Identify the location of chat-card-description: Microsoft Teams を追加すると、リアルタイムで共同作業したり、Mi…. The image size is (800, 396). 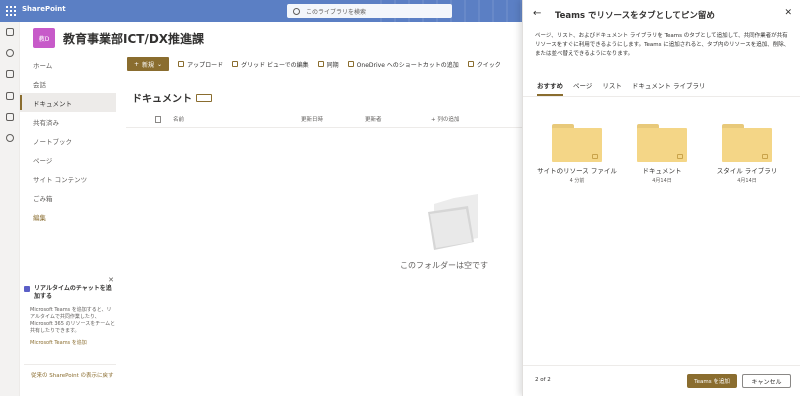
(73, 320).